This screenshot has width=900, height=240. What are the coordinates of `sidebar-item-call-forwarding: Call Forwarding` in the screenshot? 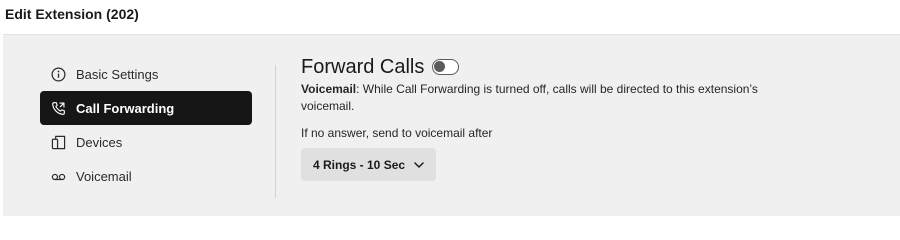 It's located at (146, 108).